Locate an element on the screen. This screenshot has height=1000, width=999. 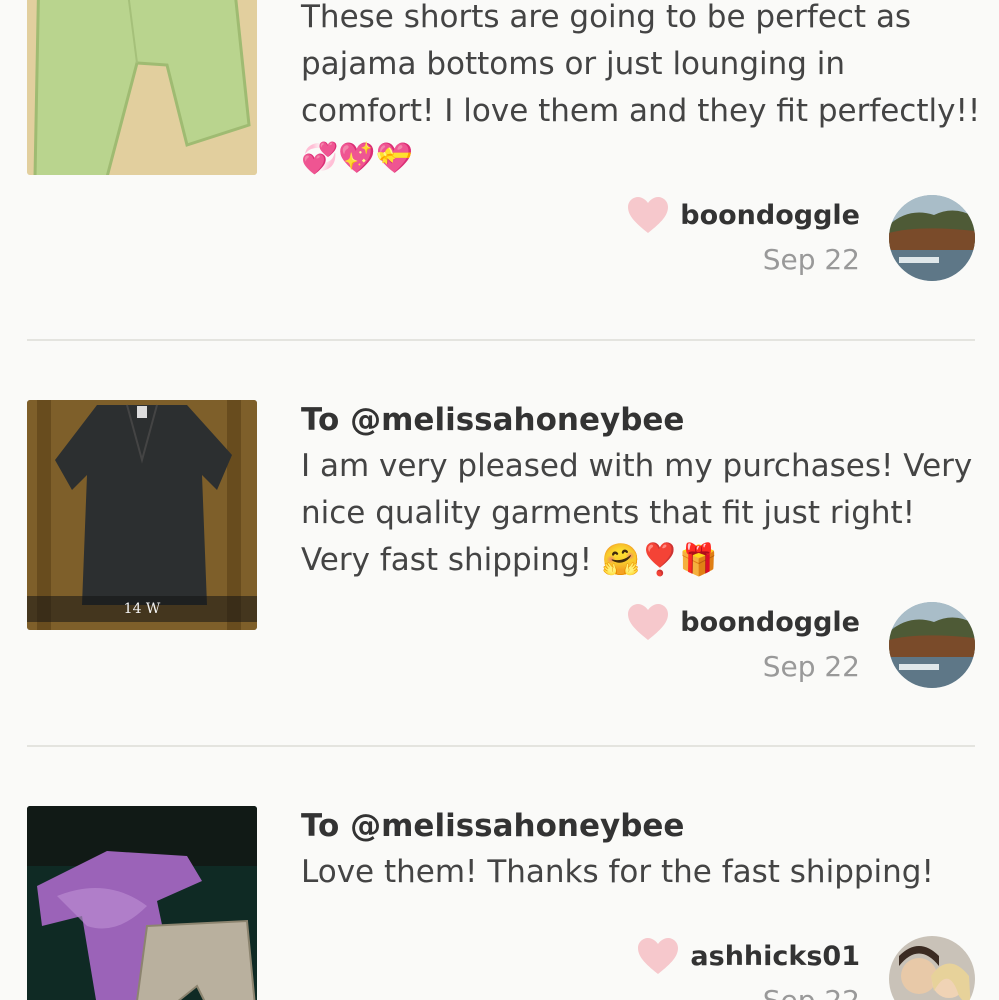
review-emoji-line: 💞💖💝 is located at coordinates (357, 158).